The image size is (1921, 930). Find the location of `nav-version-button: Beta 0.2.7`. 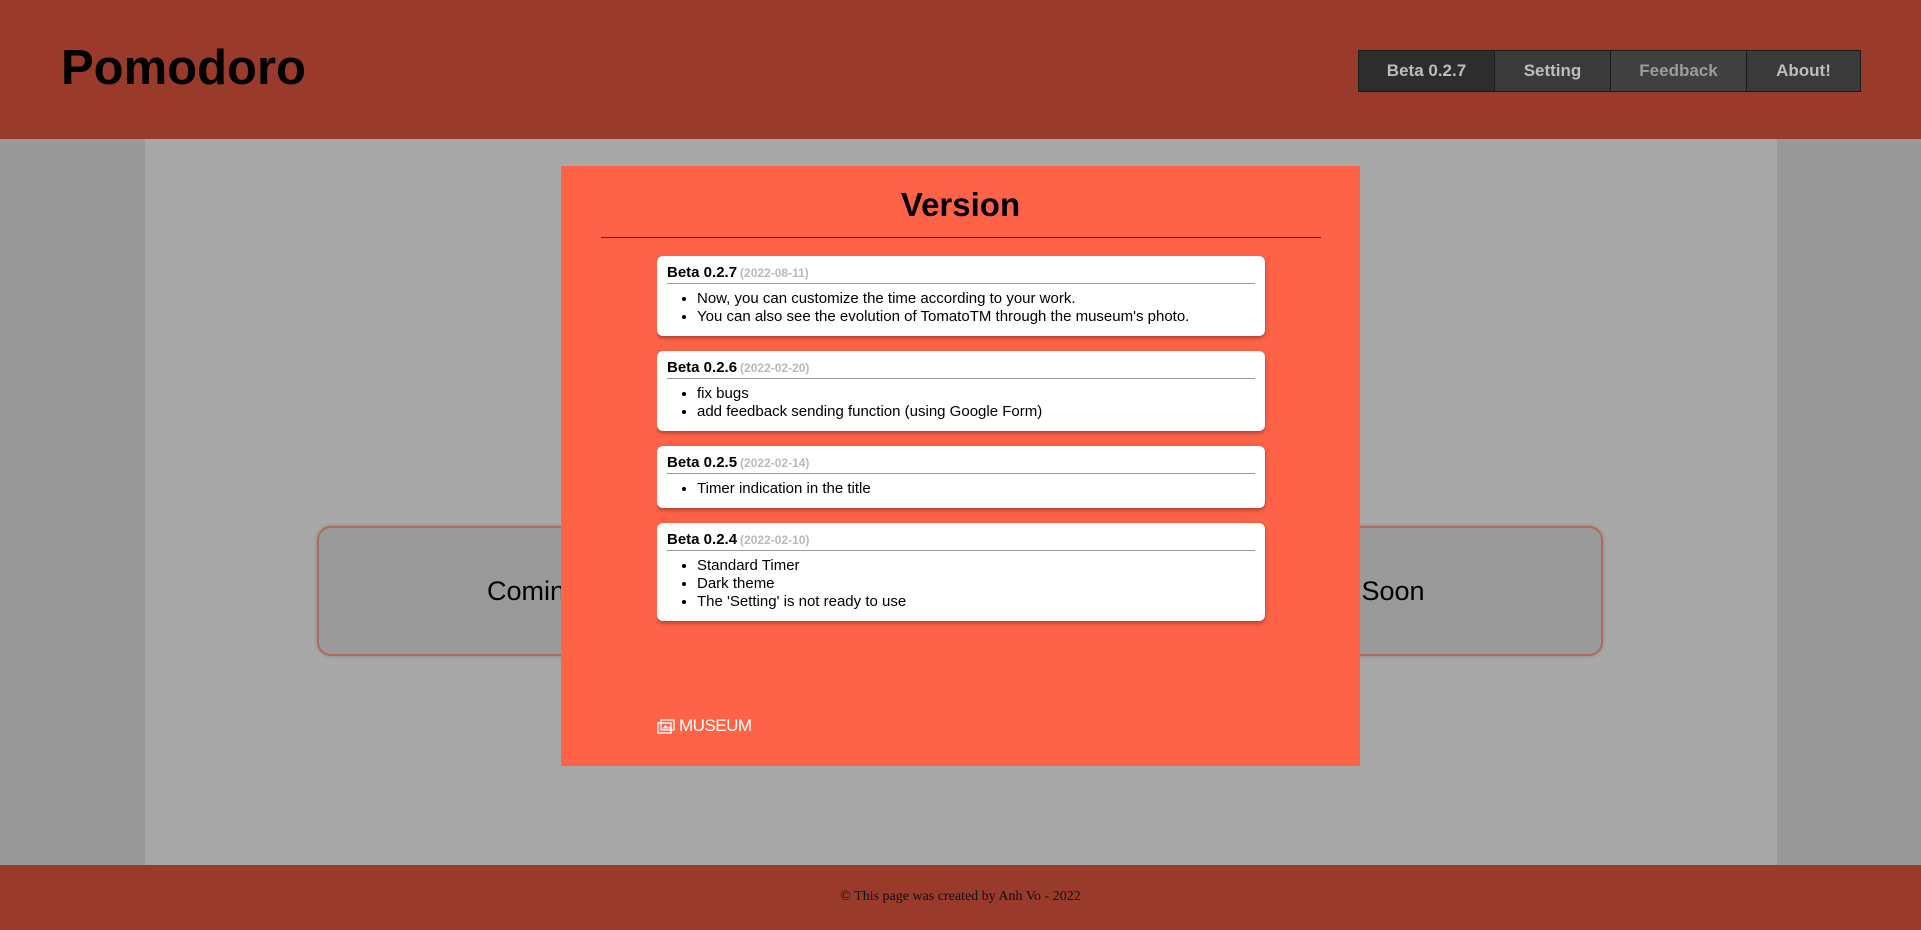

nav-version-button: Beta 0.2.7 is located at coordinates (1427, 71).